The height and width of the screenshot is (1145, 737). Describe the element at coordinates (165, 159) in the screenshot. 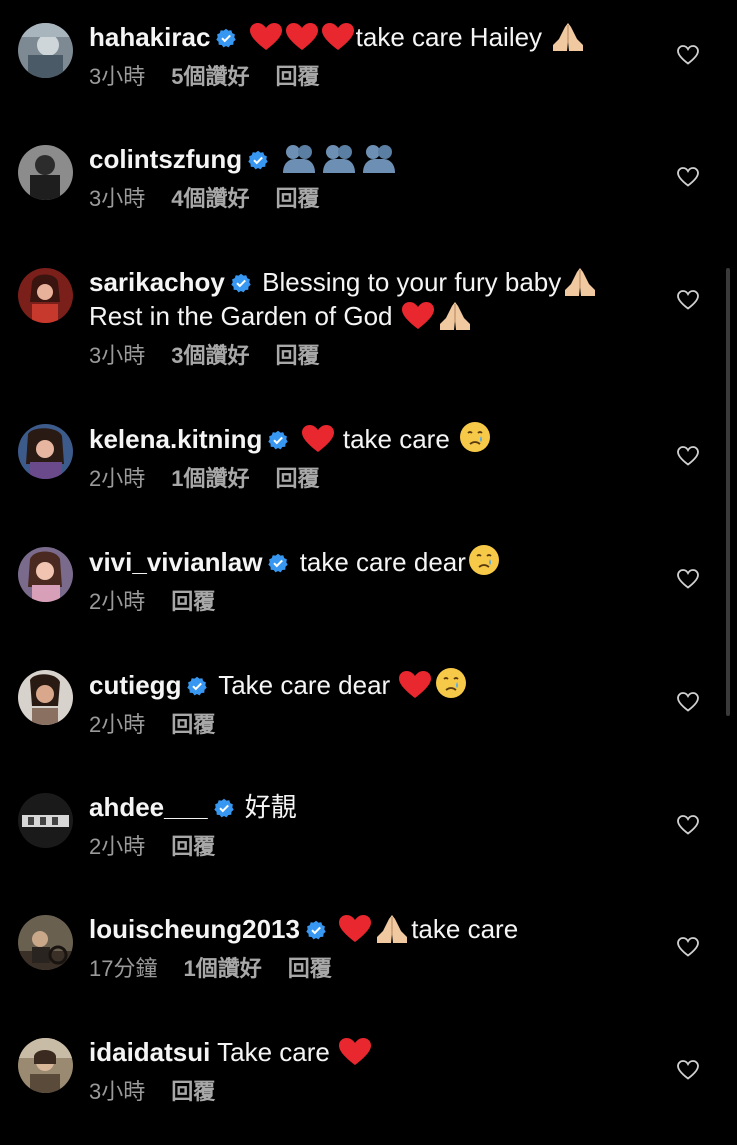

I see `username: colintszfung` at that location.